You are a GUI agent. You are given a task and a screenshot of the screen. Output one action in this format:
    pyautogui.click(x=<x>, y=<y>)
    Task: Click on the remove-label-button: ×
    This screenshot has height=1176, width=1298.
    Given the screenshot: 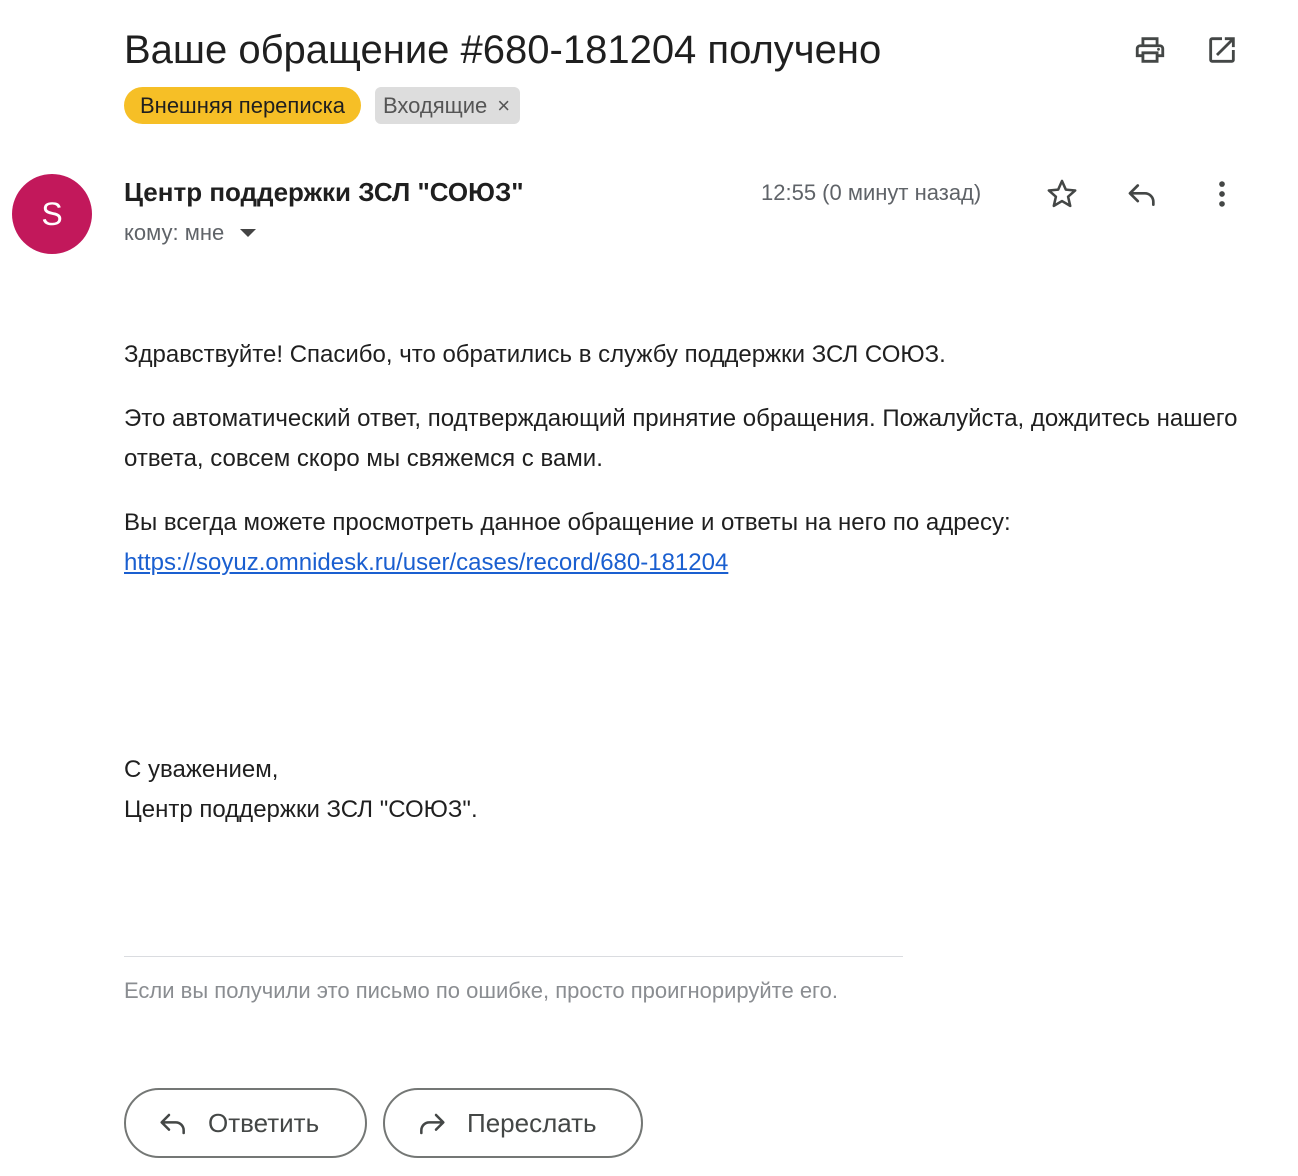 What is the action you would take?
    pyautogui.click(x=503, y=106)
    